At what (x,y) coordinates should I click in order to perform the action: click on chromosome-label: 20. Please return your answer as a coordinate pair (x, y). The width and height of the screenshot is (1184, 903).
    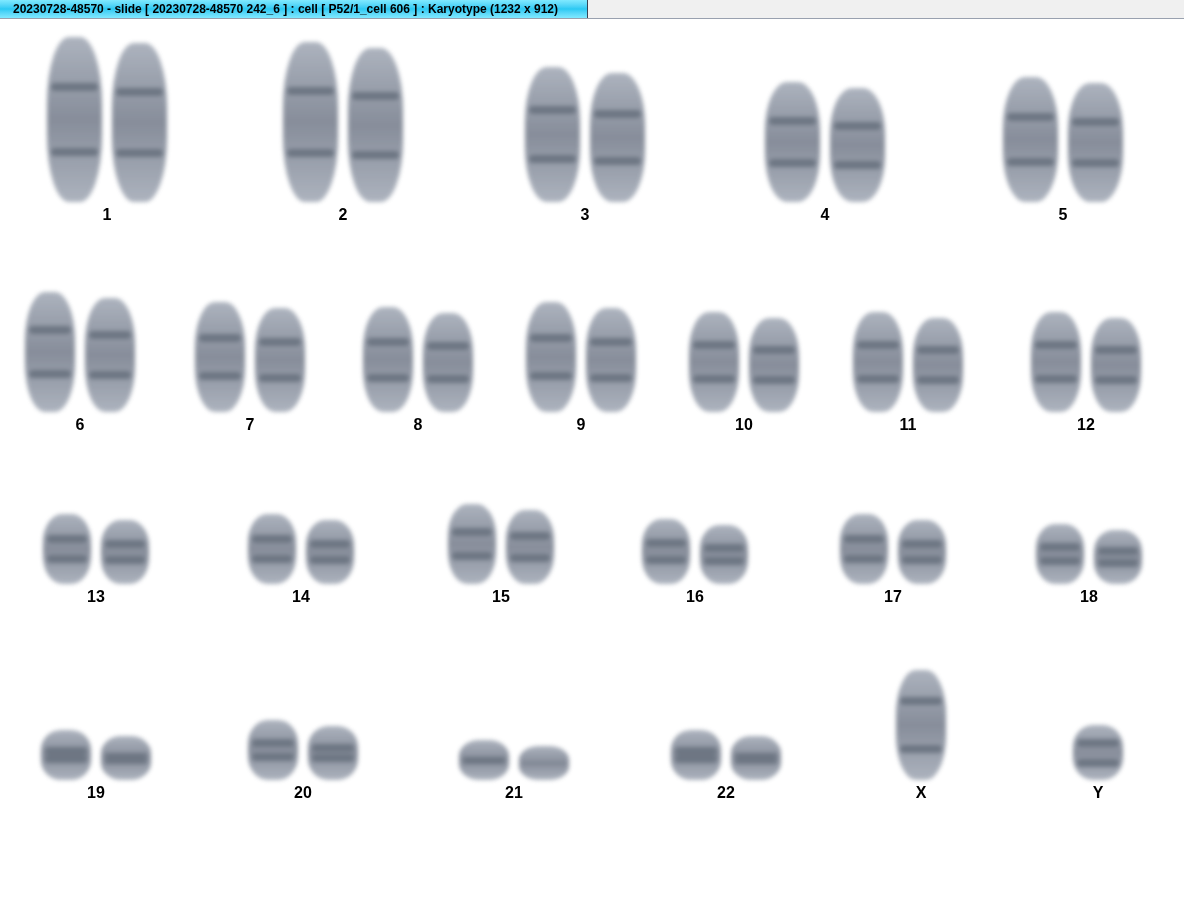
    Looking at the image, I should click on (303, 793).